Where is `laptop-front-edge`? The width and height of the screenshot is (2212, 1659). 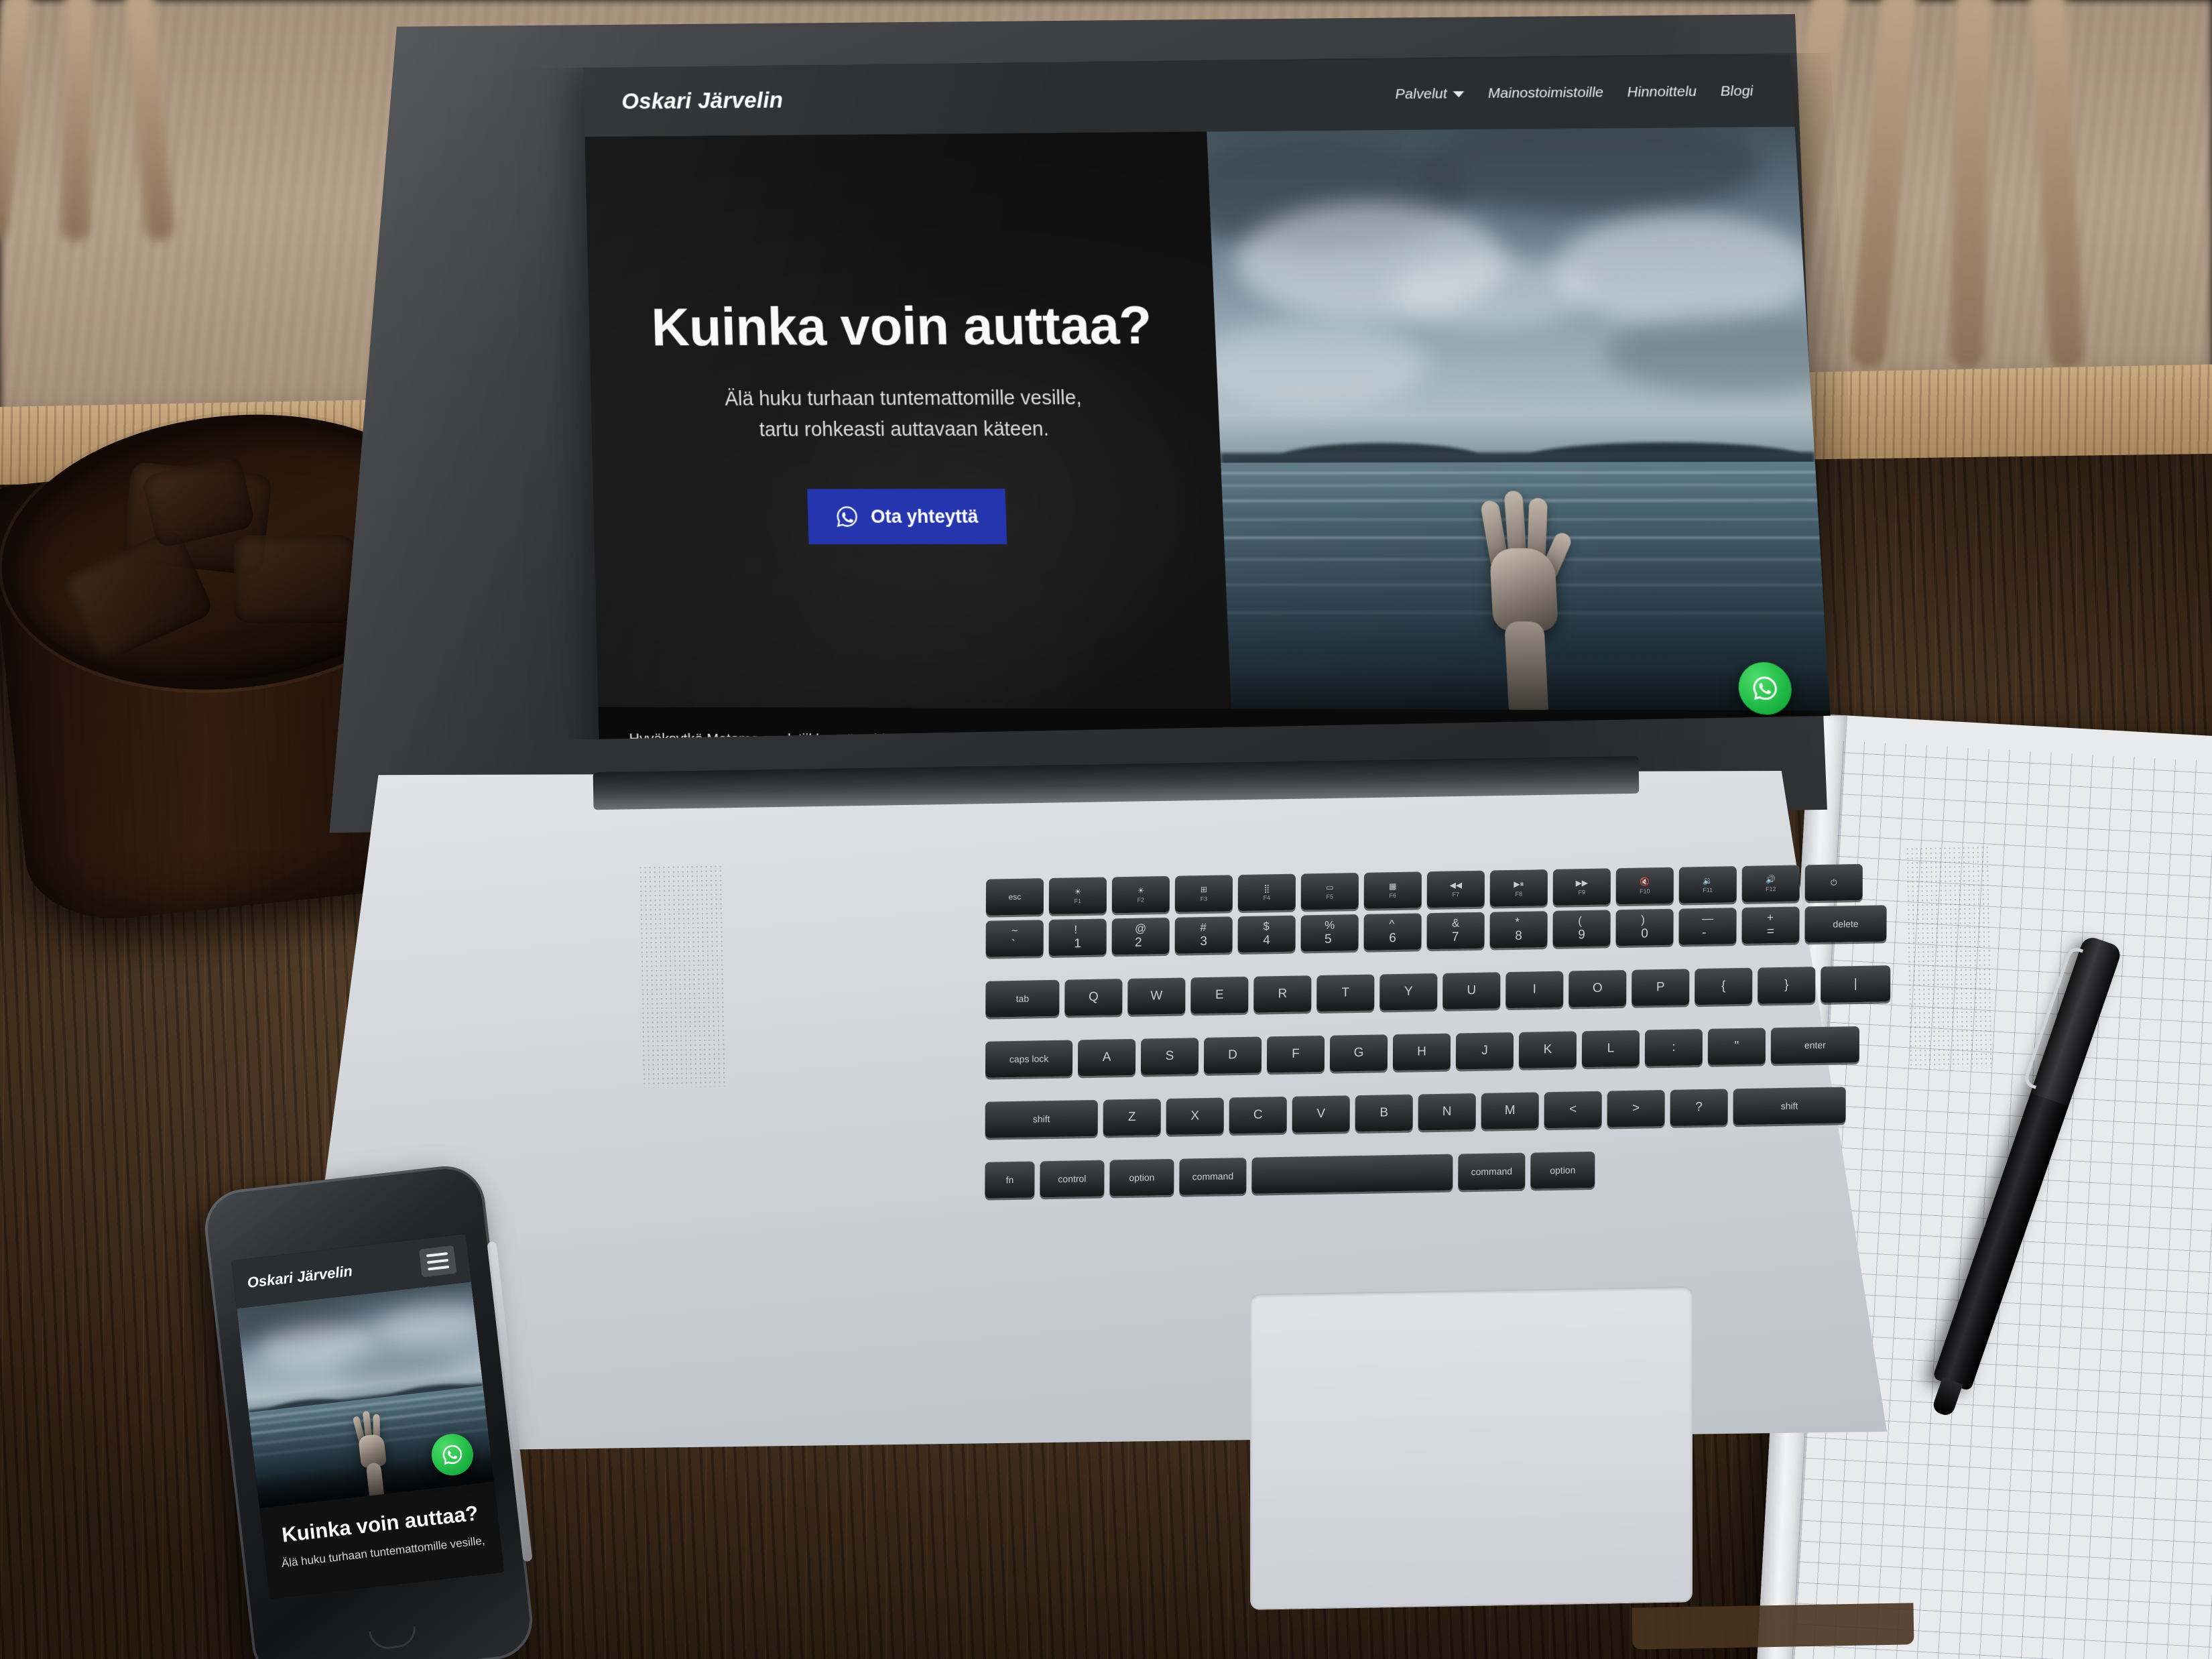 laptop-front-edge is located at coordinates (1773, 1626).